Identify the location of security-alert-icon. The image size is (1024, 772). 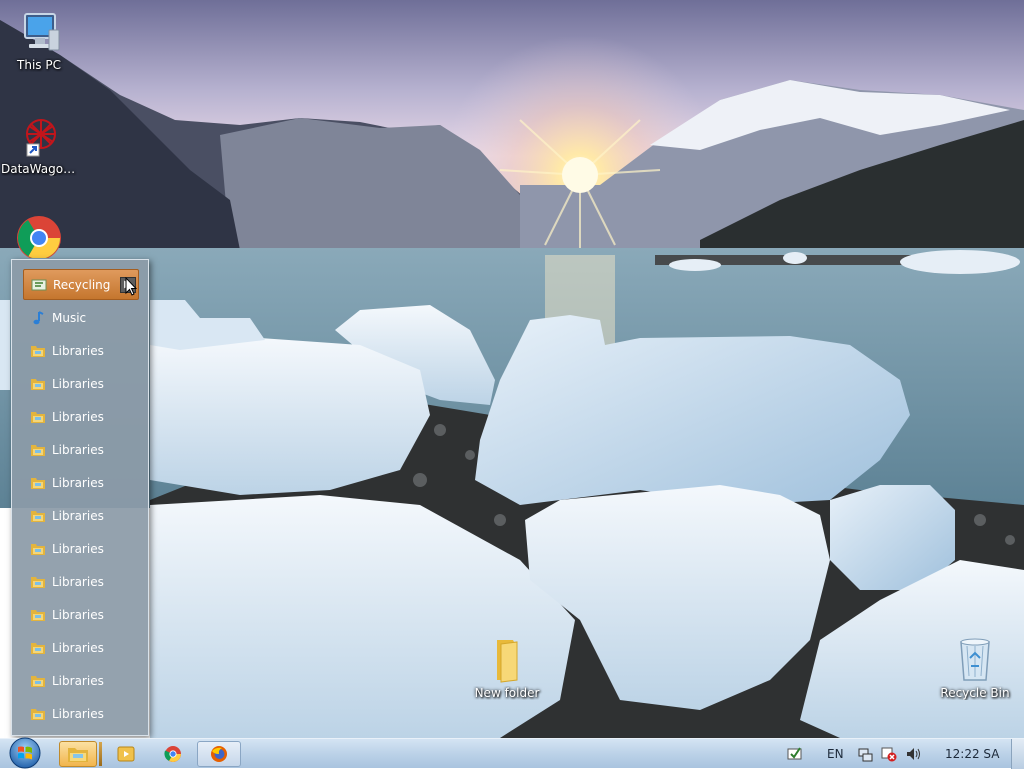
(889, 754).